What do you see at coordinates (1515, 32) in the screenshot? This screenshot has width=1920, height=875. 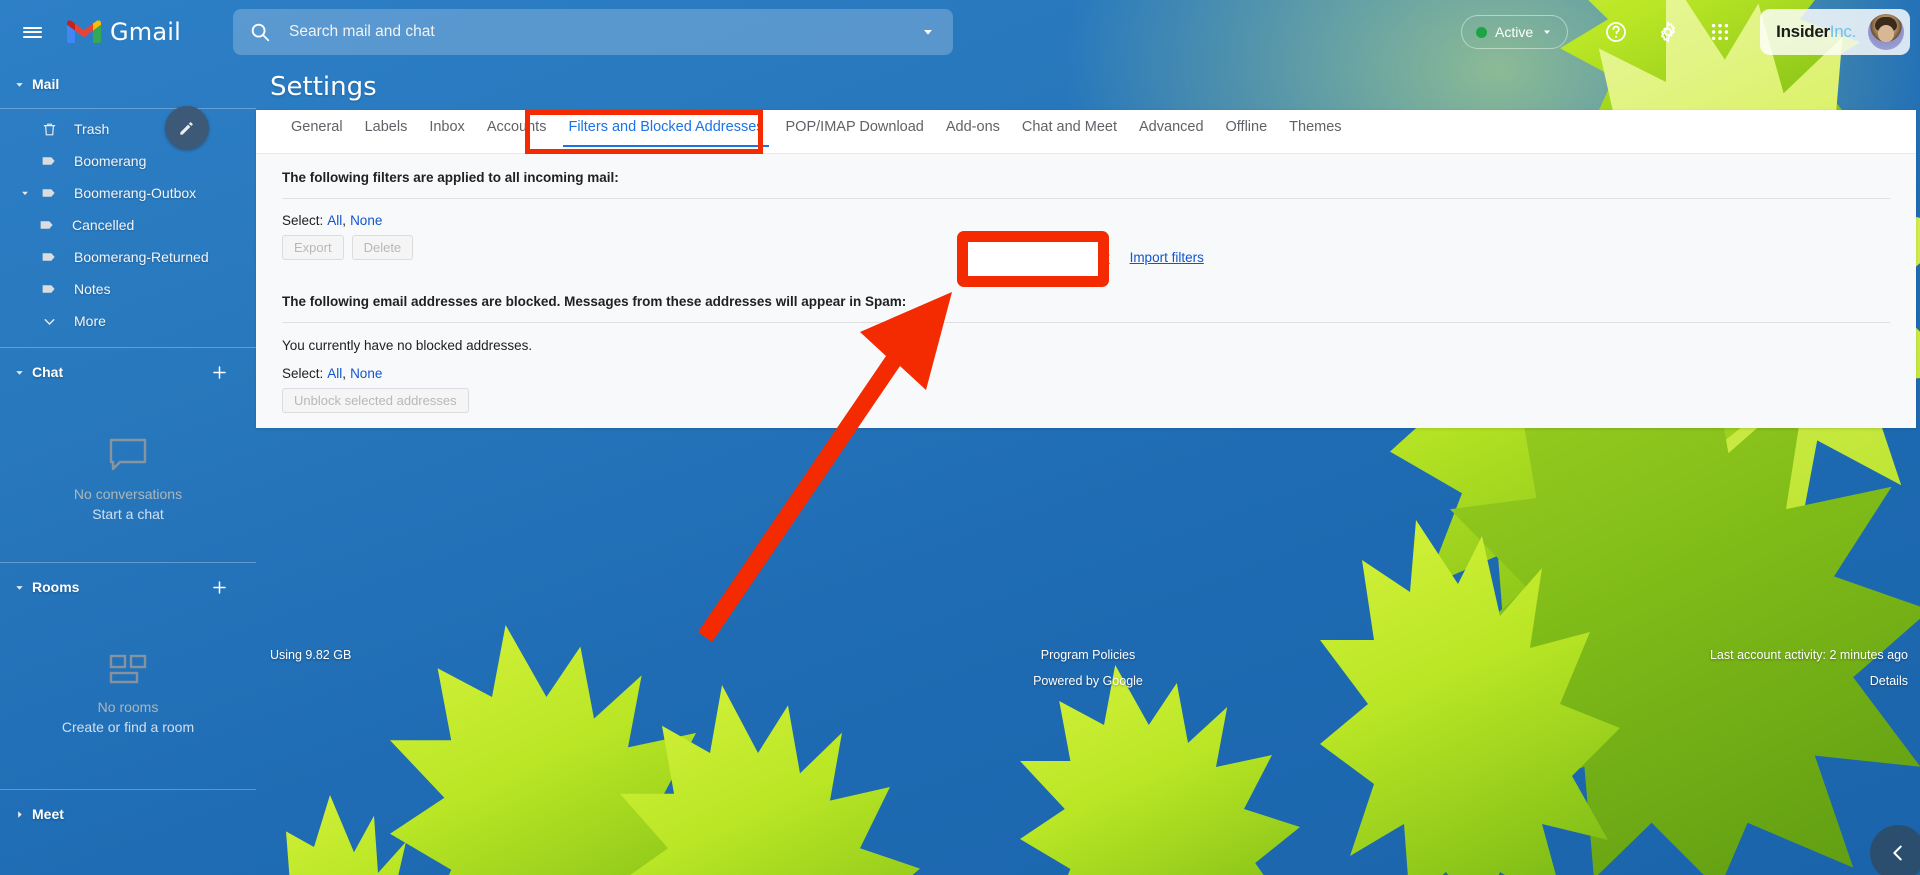 I see `status-badge: Active` at bounding box center [1515, 32].